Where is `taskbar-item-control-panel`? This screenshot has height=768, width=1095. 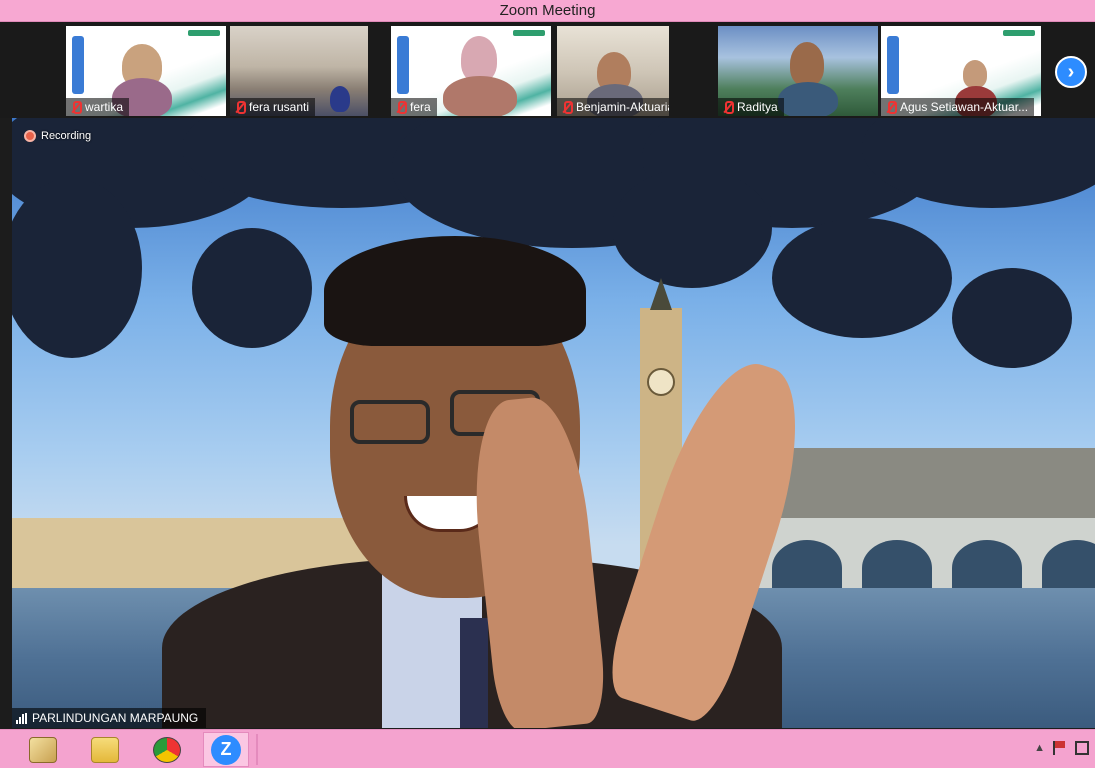 taskbar-item-control-panel is located at coordinates (43, 749).